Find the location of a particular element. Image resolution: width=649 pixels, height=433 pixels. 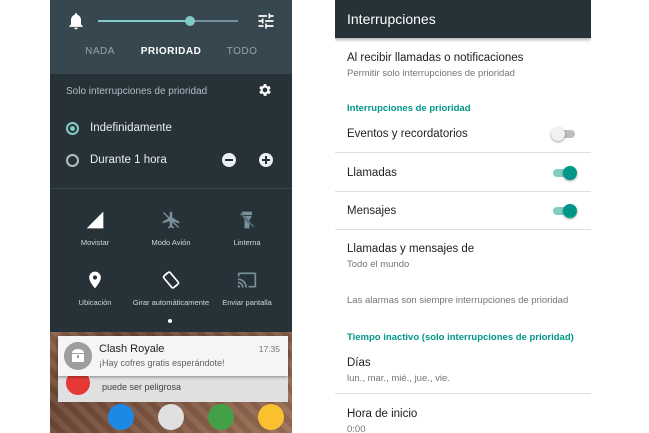

toggle-calls is located at coordinates (564, 173).